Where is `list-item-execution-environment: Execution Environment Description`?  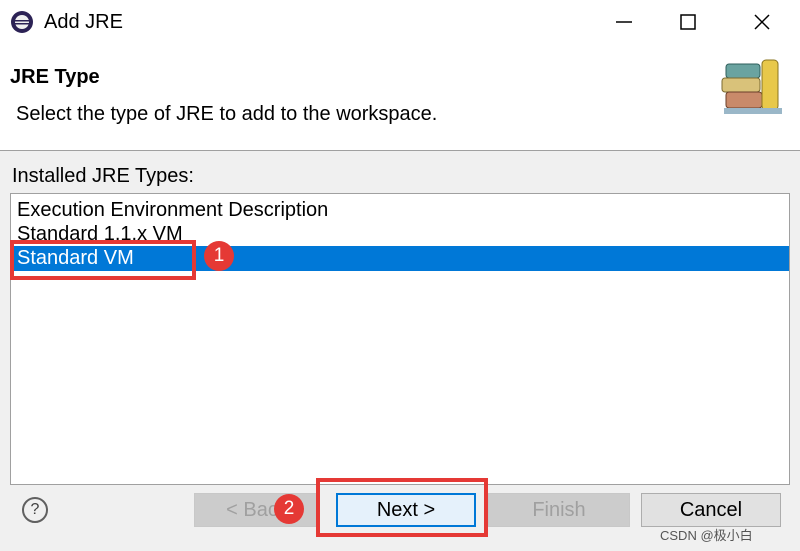
list-item-execution-environment: Execution Environment Description is located at coordinates (400, 210).